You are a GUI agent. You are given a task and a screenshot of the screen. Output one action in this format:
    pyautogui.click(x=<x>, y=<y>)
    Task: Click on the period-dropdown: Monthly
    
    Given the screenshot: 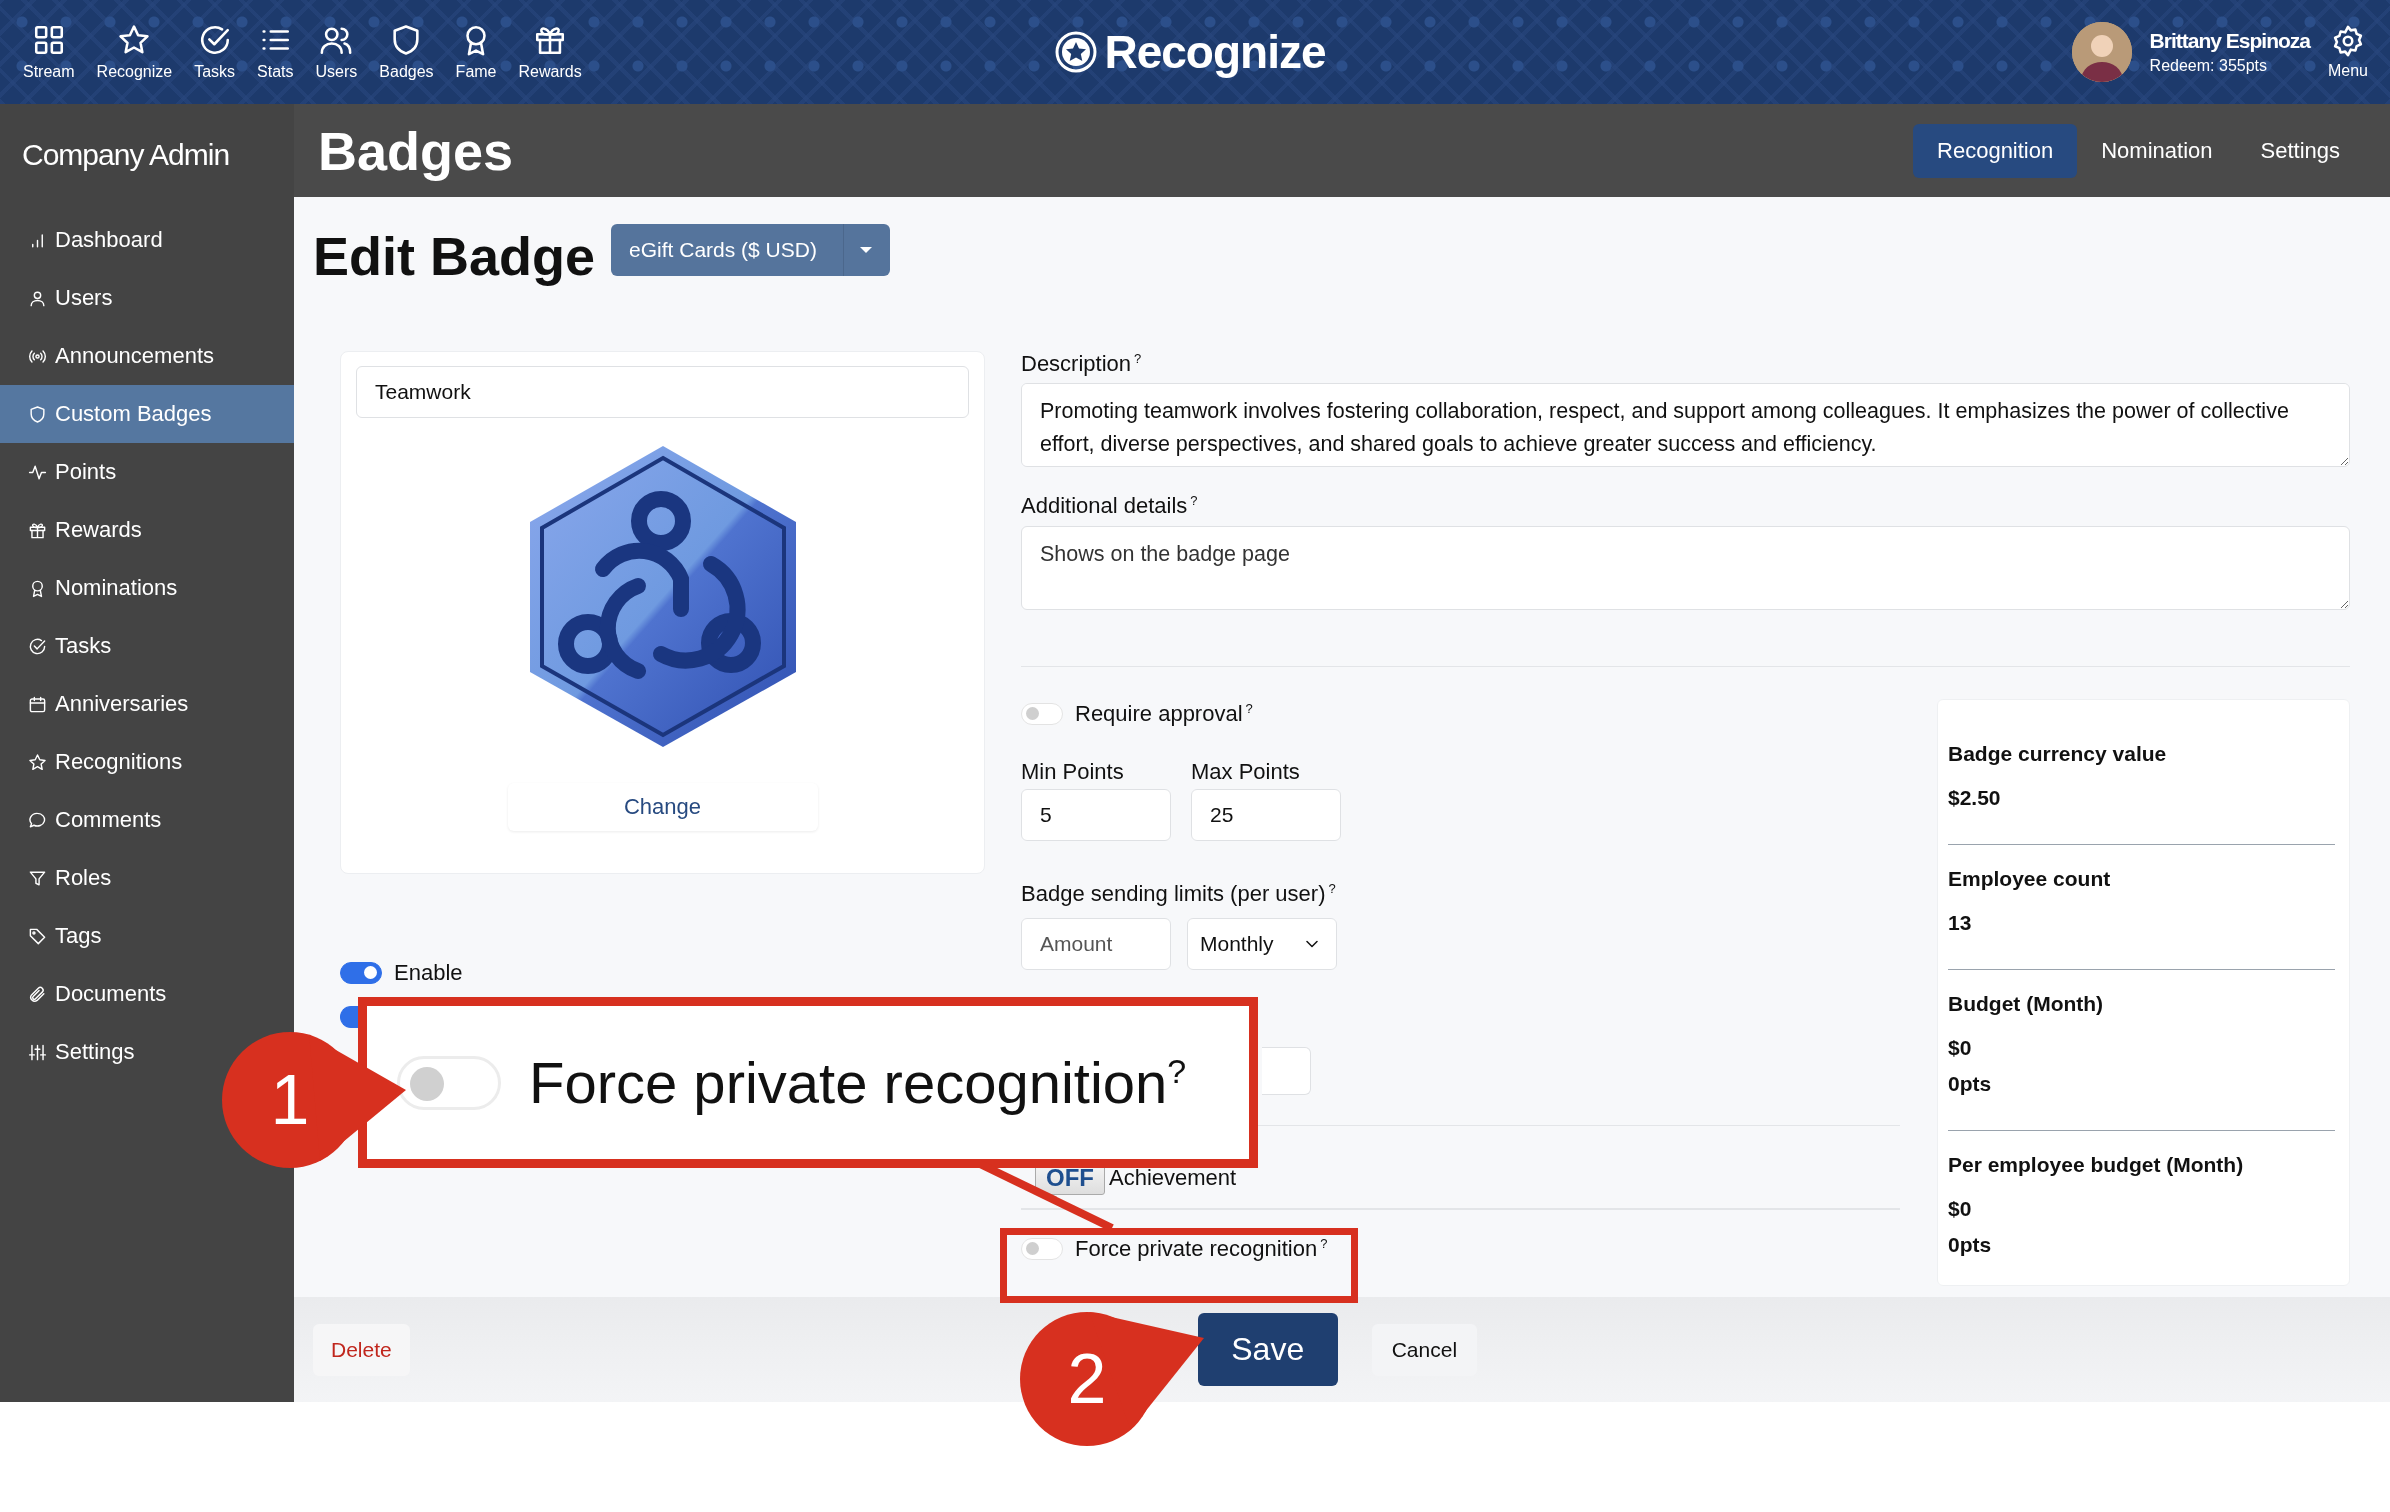 What is the action you would take?
    pyautogui.click(x=1262, y=943)
    